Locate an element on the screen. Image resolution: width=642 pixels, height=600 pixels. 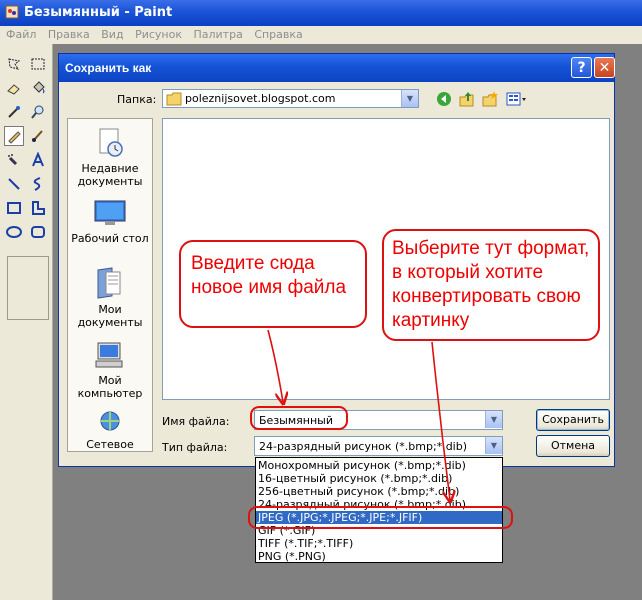
airbrush-icon is located at coordinates (14, 160).